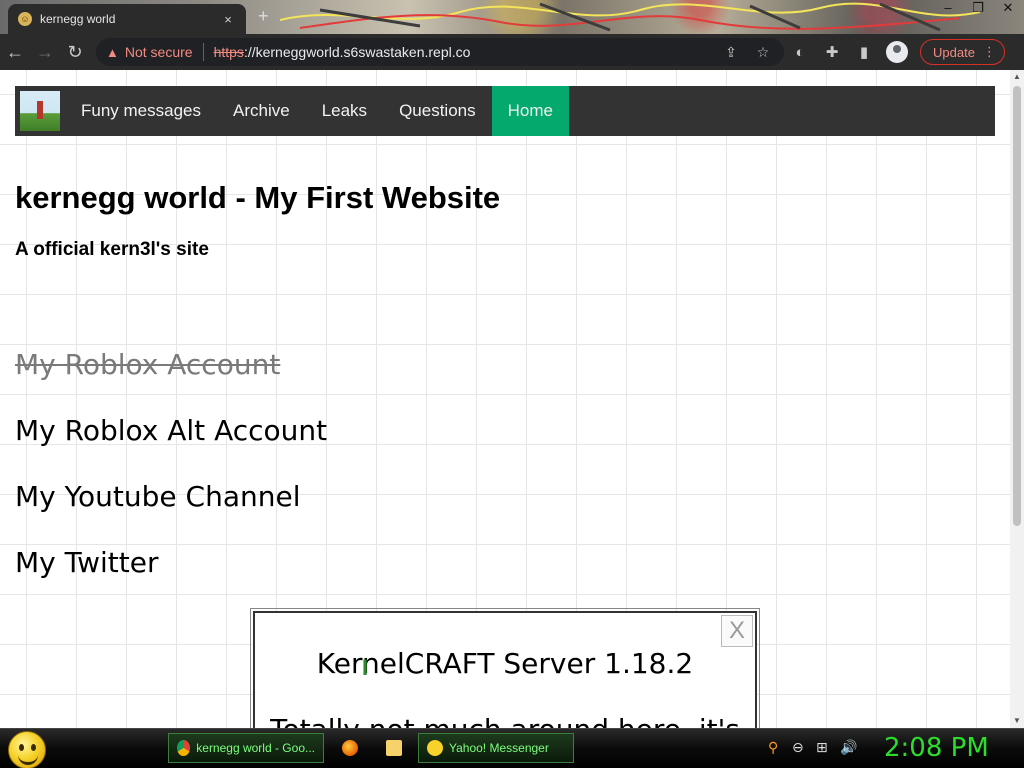 The width and height of the screenshot is (1024, 768). What do you see at coordinates (365, 667) in the screenshot?
I see `text-cursor-icon: I` at bounding box center [365, 667].